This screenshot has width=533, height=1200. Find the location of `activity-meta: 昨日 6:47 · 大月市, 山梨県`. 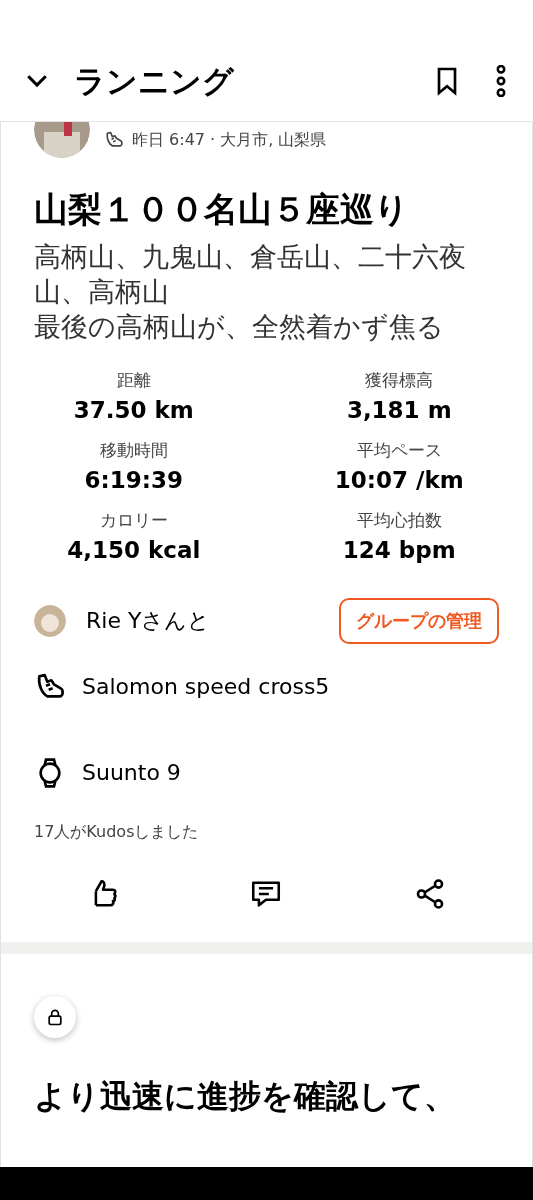

activity-meta: 昨日 6:47 · 大月市, 山梨県 is located at coordinates (229, 140).